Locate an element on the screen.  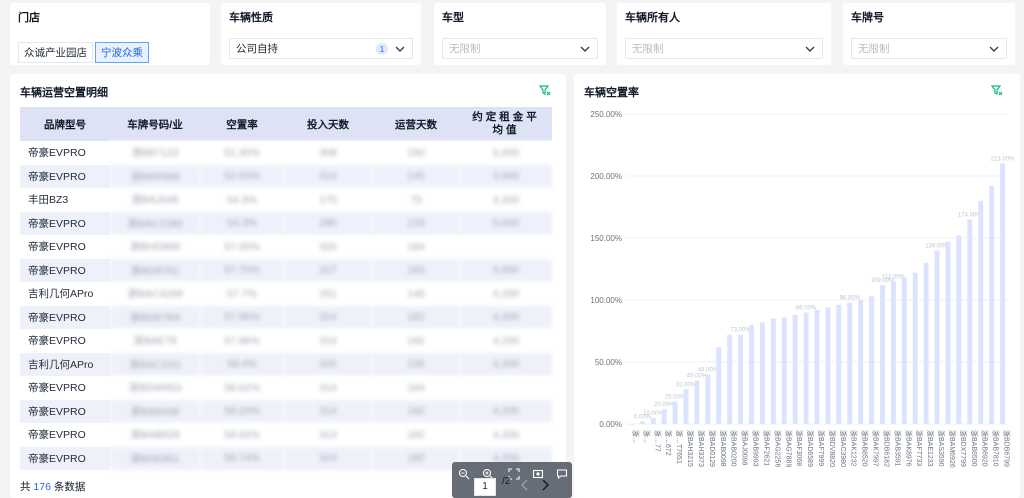
vehicle-owner-select: 无限制 is located at coordinates (724, 48).